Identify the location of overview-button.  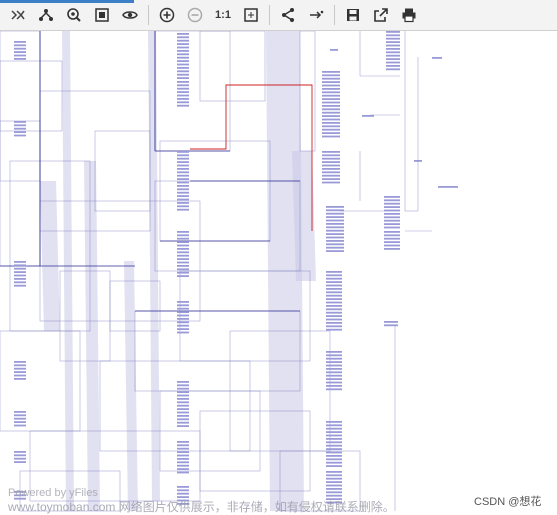
(102, 15).